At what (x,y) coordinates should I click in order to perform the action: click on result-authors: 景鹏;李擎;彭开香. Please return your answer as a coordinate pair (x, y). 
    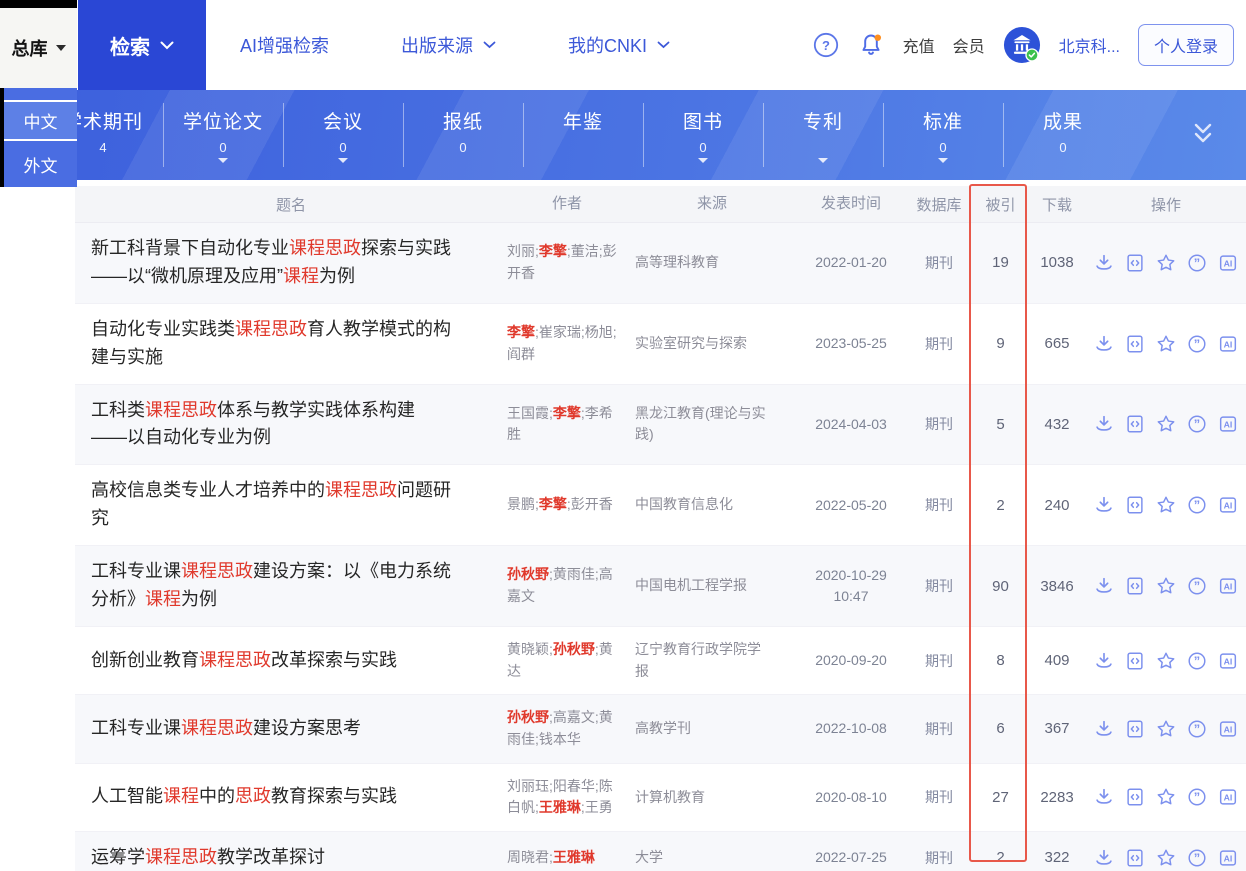
    Looking at the image, I should click on (567, 505).